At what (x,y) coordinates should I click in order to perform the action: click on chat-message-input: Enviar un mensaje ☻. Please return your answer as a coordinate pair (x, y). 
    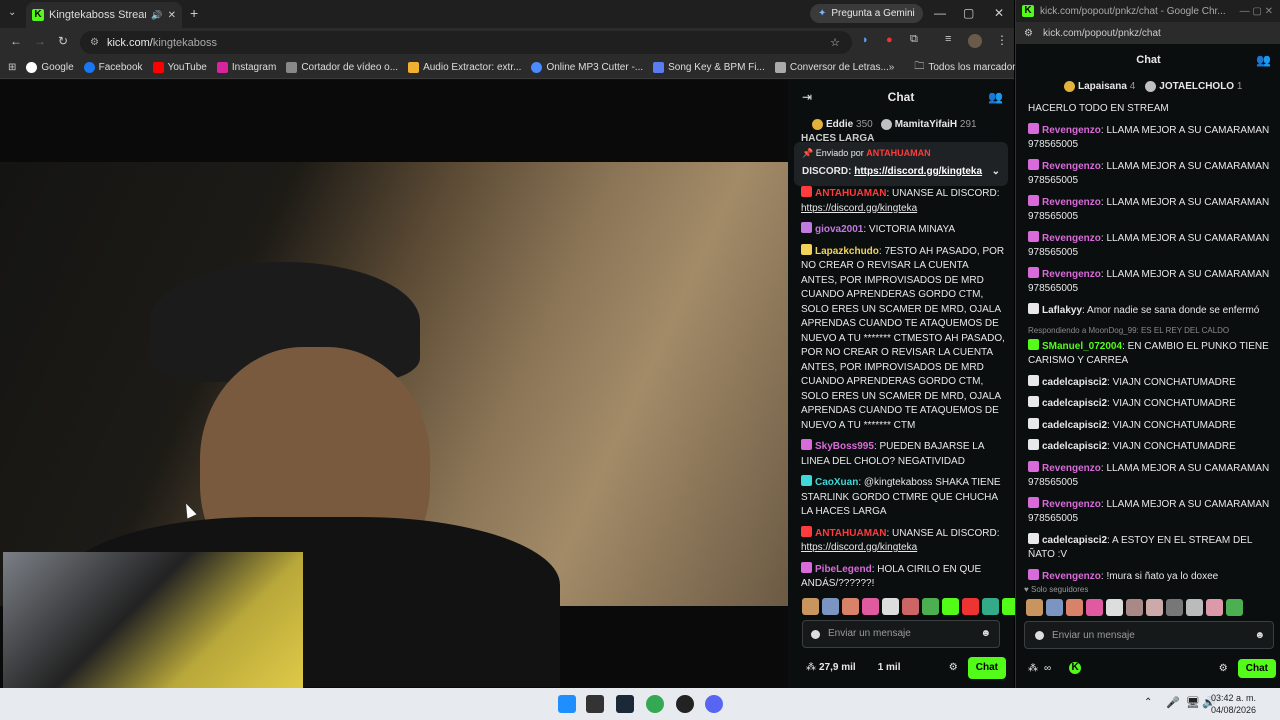
    Looking at the image, I should click on (901, 634).